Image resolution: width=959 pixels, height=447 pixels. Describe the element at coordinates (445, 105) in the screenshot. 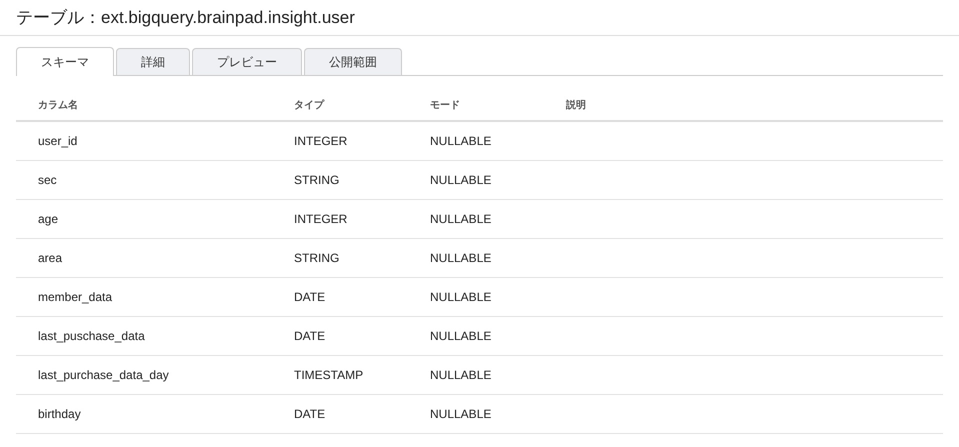

I see `column-header: モード` at that location.